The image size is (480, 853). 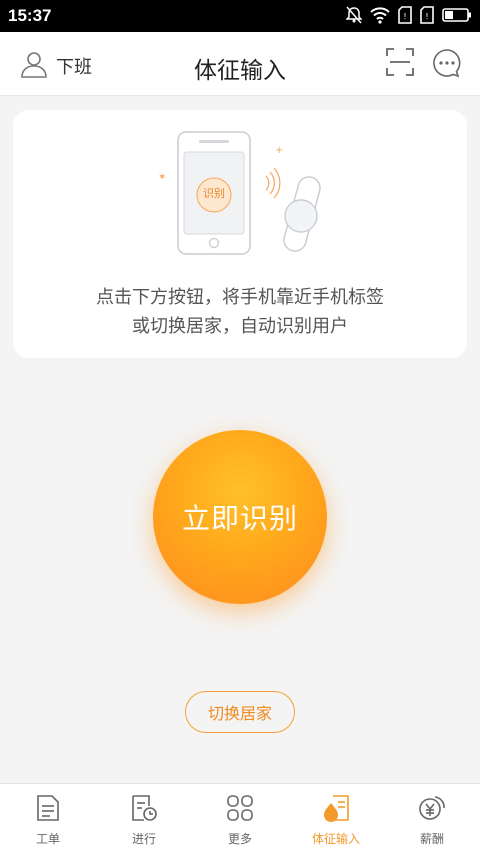 What do you see at coordinates (214, 193) in the screenshot?
I see `identify-chip-label: 识别` at bounding box center [214, 193].